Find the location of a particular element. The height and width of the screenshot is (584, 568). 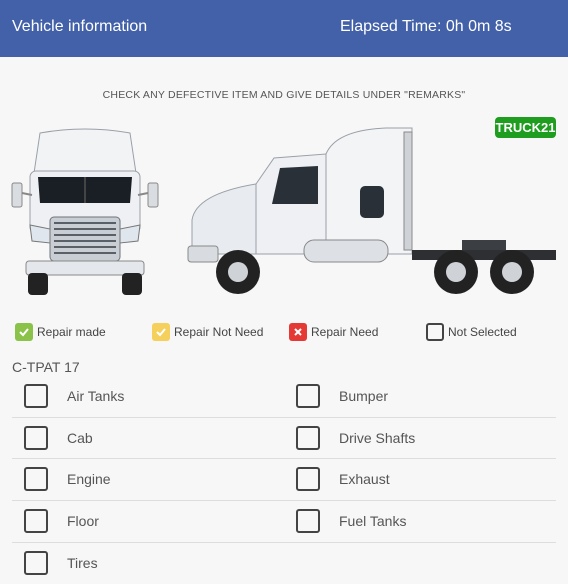

item-label: Tires is located at coordinates (82, 563).